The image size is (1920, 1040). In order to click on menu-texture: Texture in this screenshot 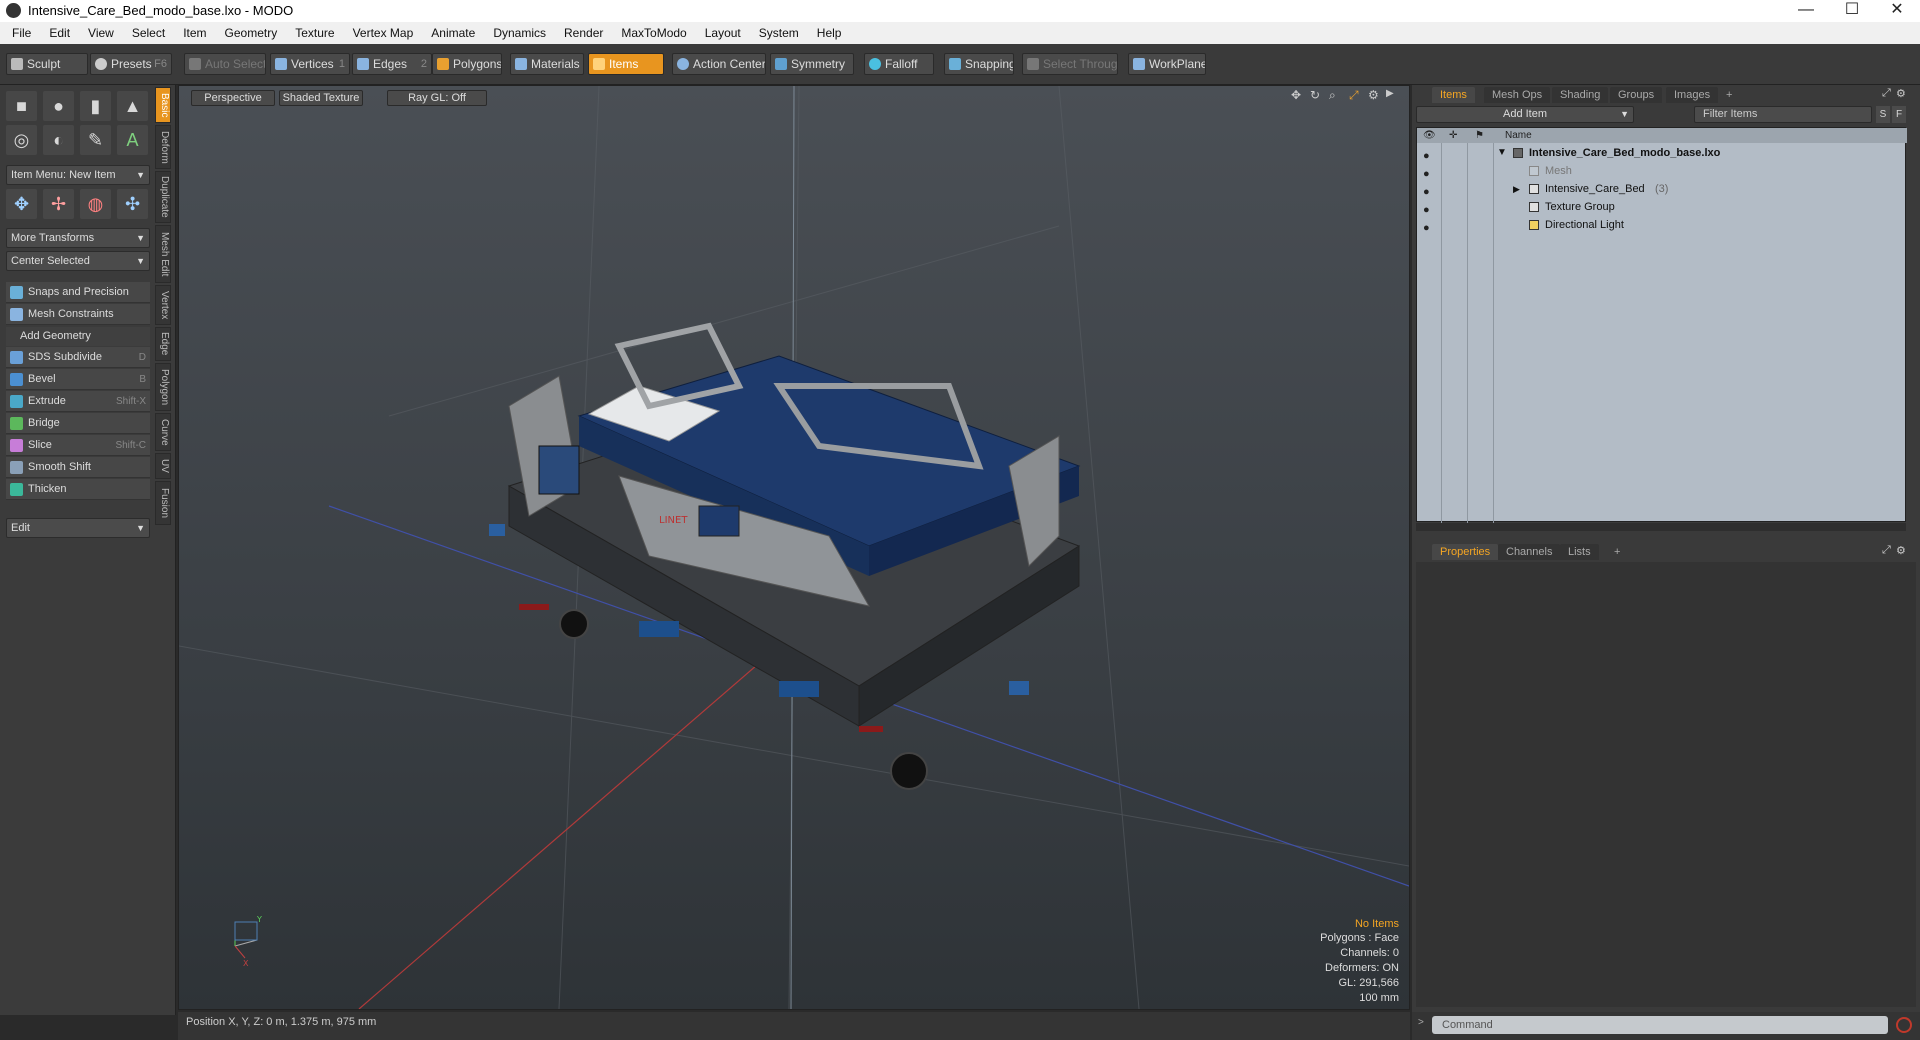, I will do `click(317, 33)`.